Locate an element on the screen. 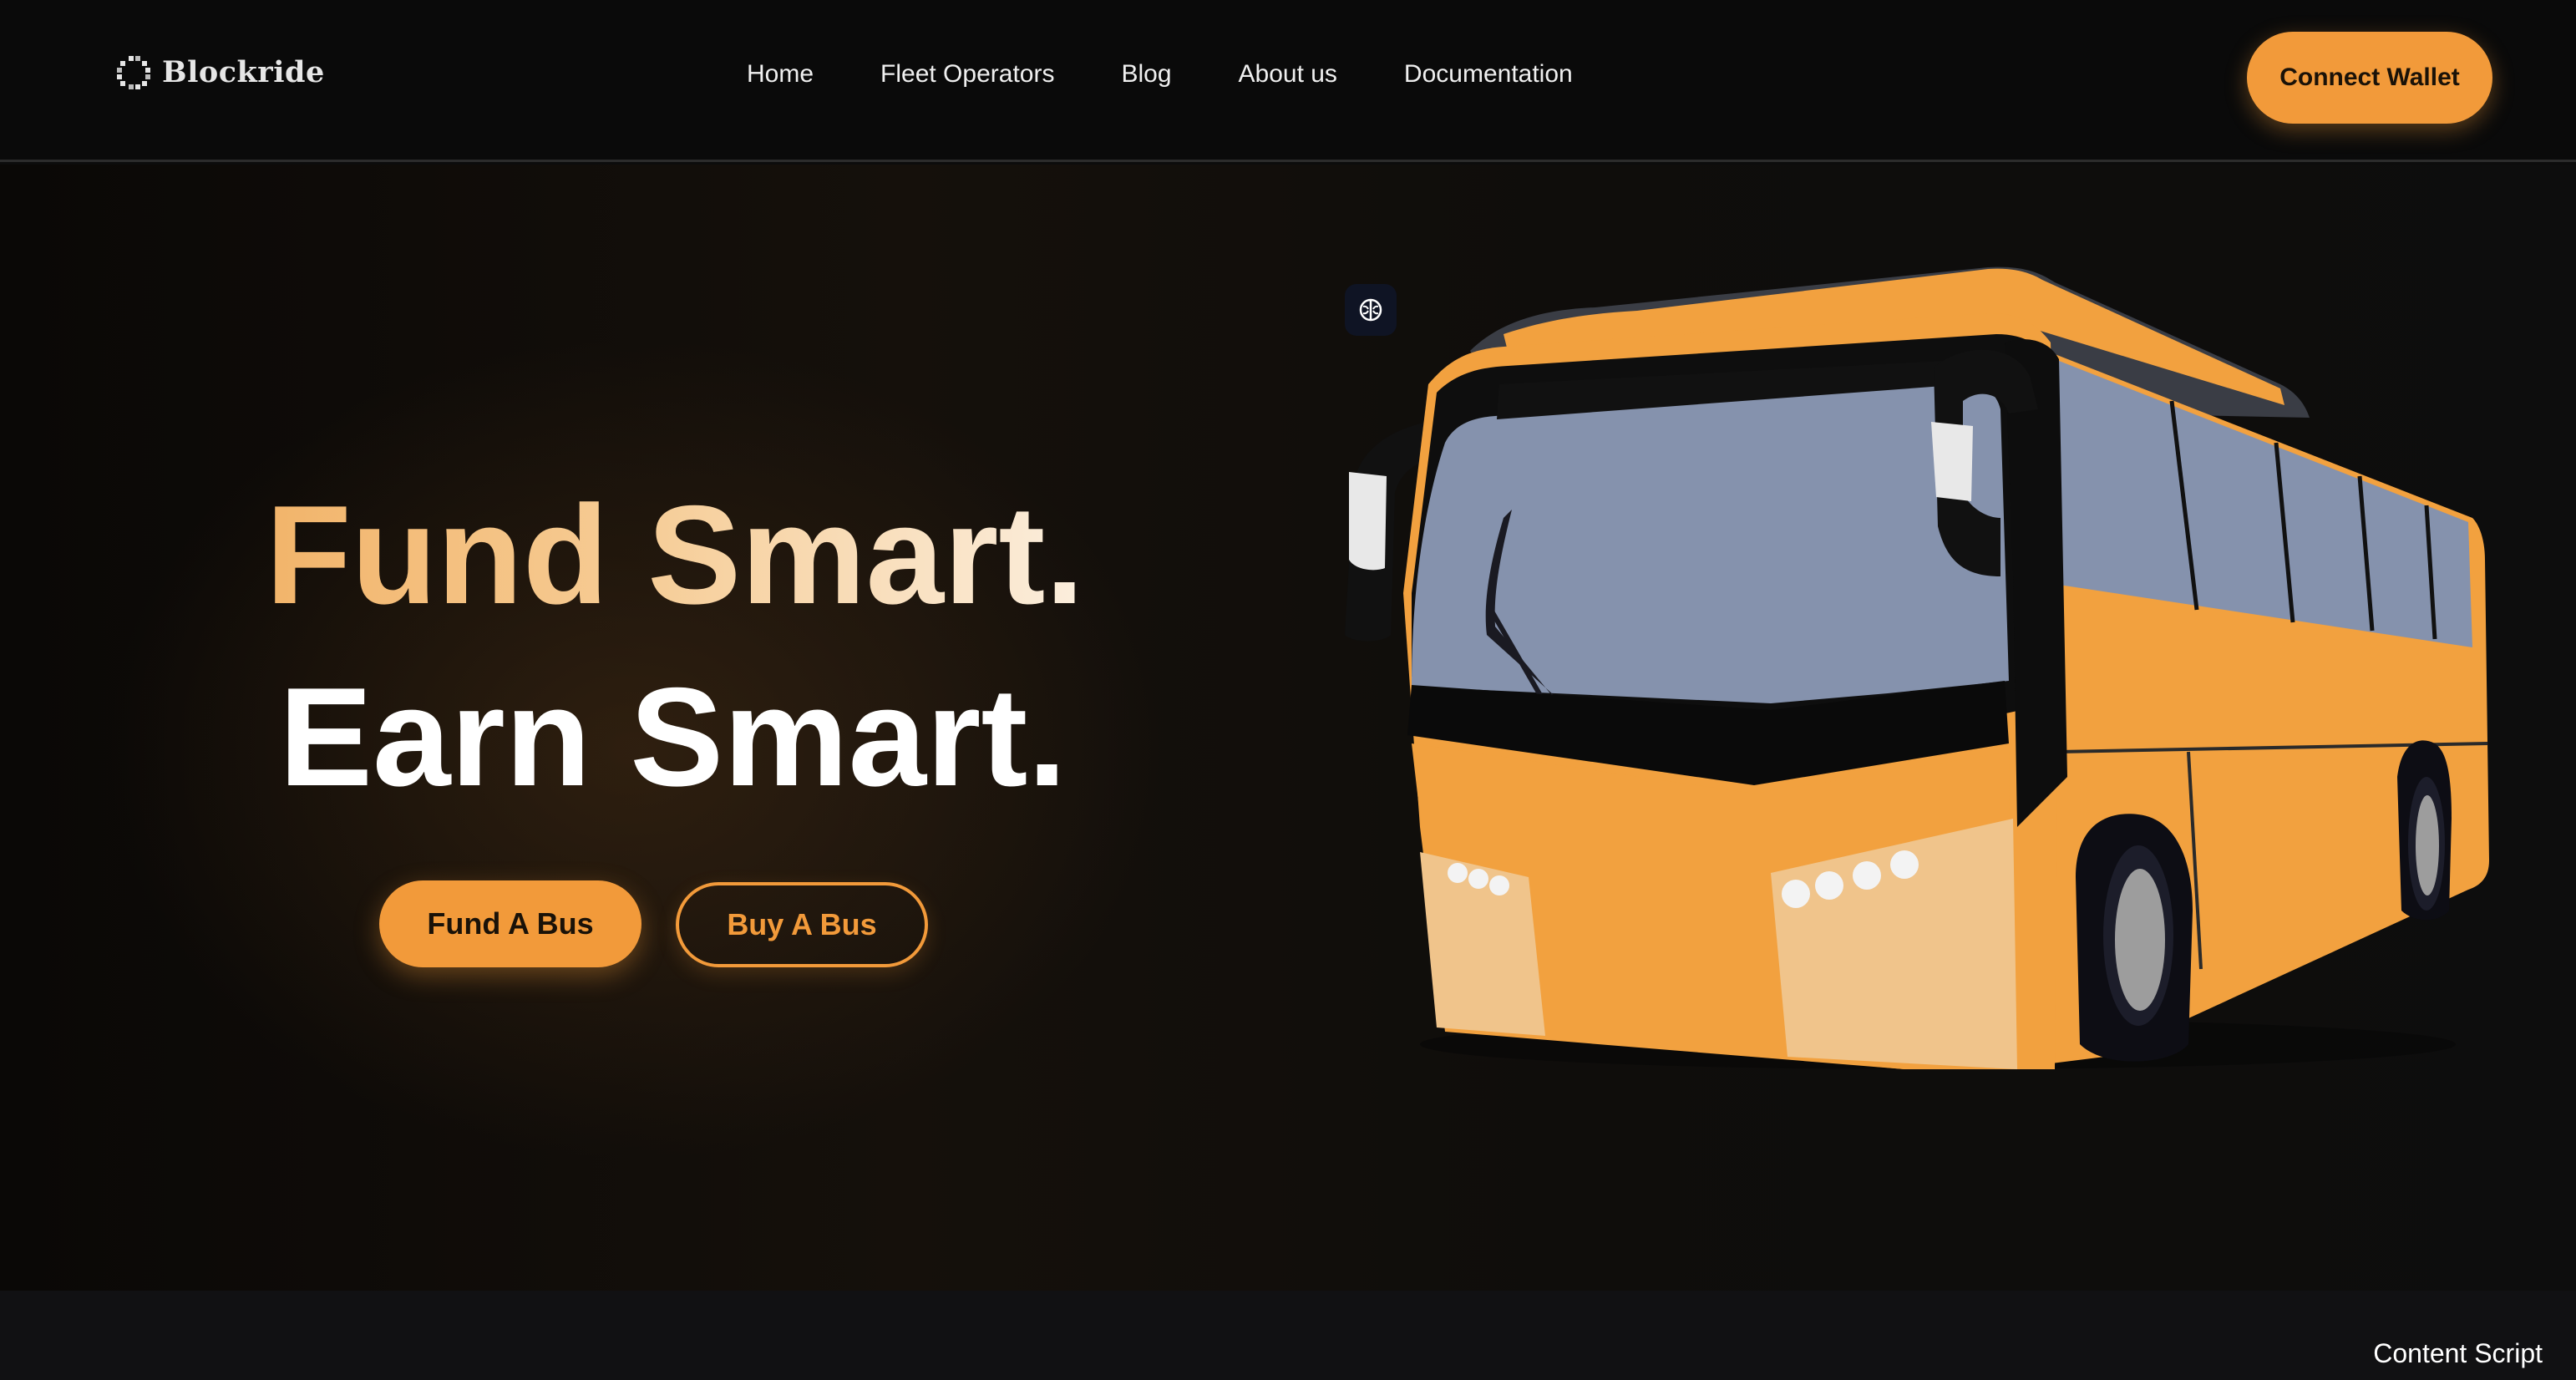 The width and height of the screenshot is (2576, 1380). buy-a-bus-button: Buy A Bus is located at coordinates (802, 924).